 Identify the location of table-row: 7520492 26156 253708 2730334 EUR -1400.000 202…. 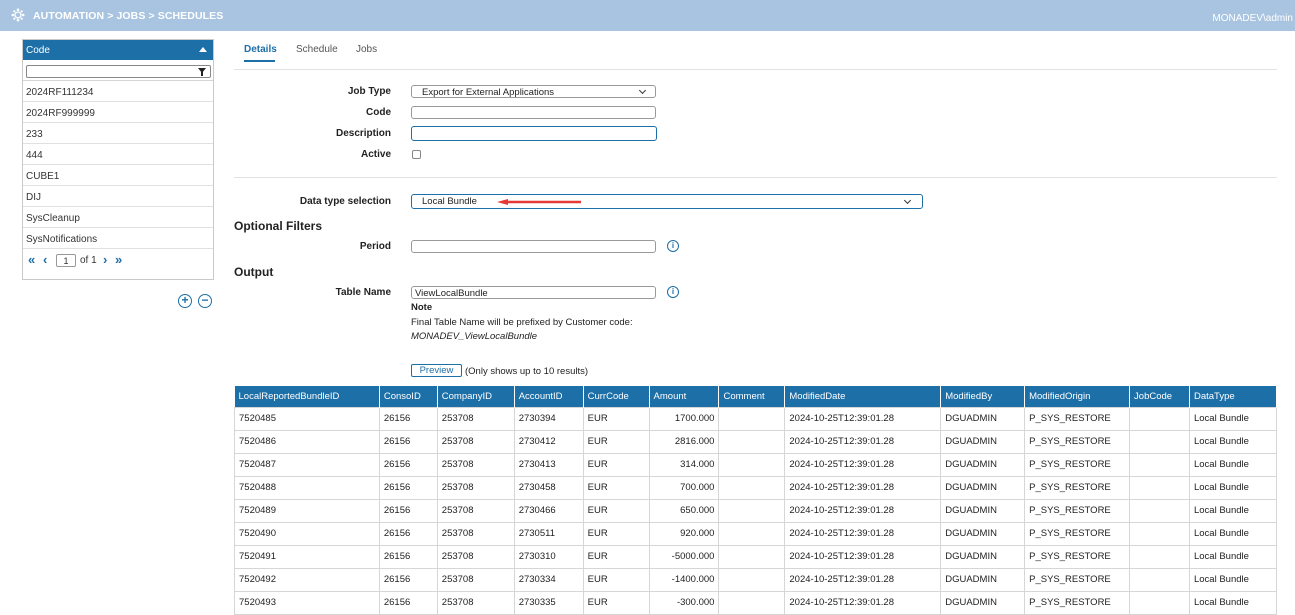
(756, 579).